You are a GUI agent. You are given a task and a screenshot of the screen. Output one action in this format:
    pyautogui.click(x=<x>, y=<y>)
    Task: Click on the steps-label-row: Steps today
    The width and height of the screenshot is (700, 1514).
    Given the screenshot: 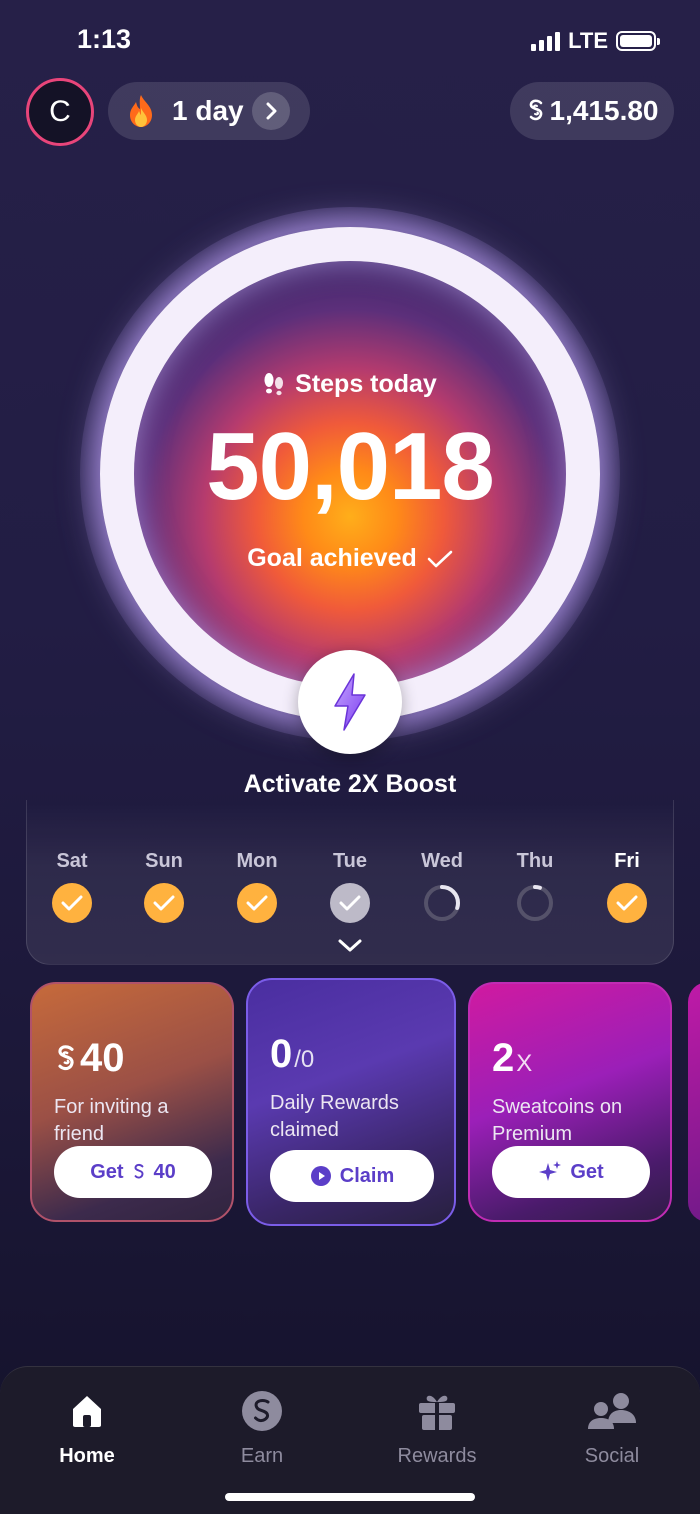 What is the action you would take?
    pyautogui.click(x=350, y=384)
    